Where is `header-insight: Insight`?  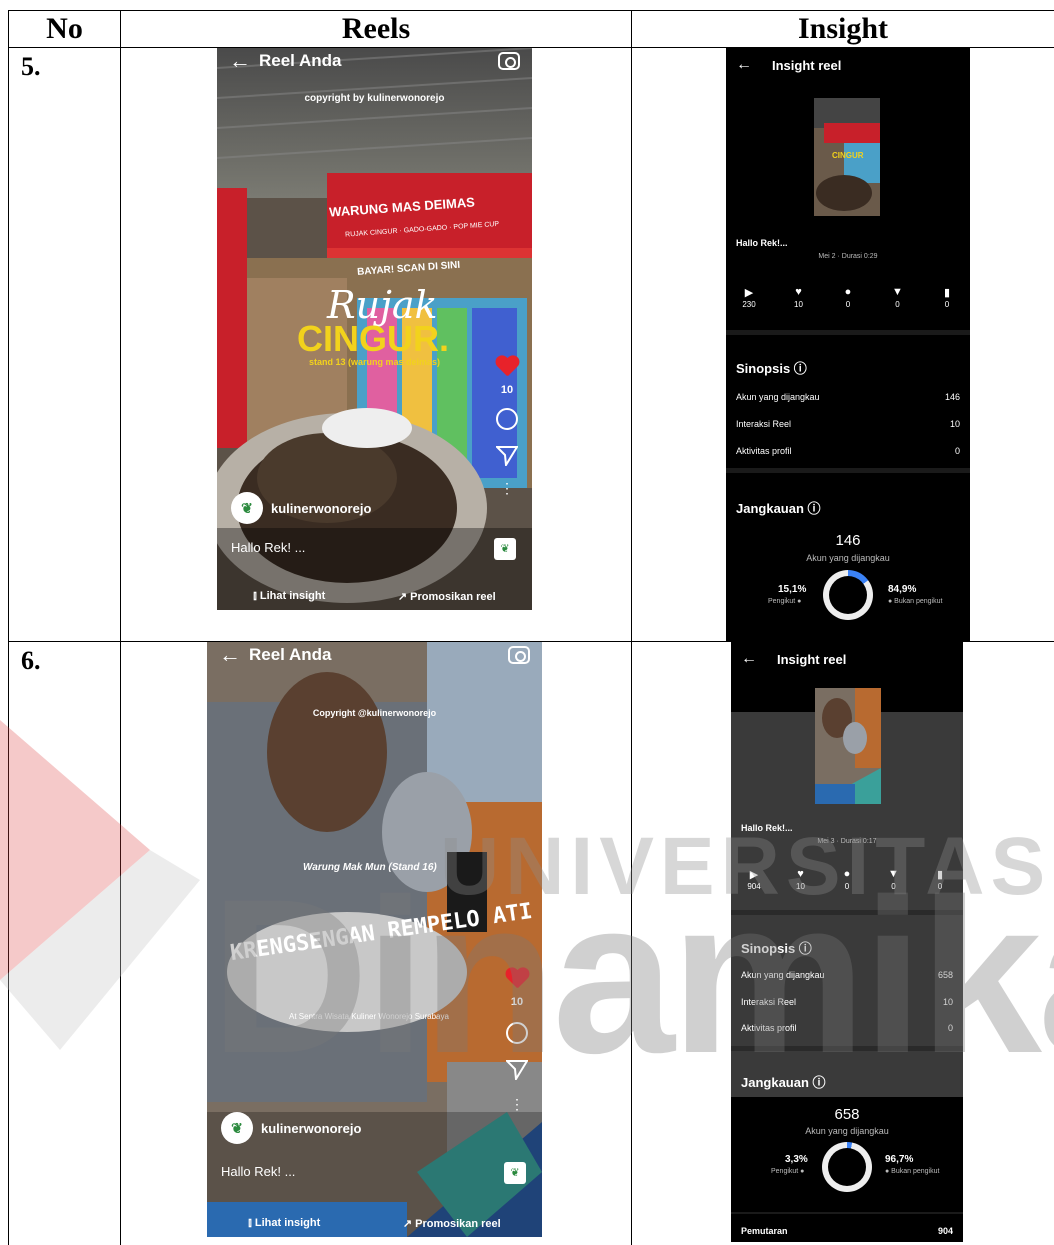
header-insight: Insight is located at coordinates (842, 29).